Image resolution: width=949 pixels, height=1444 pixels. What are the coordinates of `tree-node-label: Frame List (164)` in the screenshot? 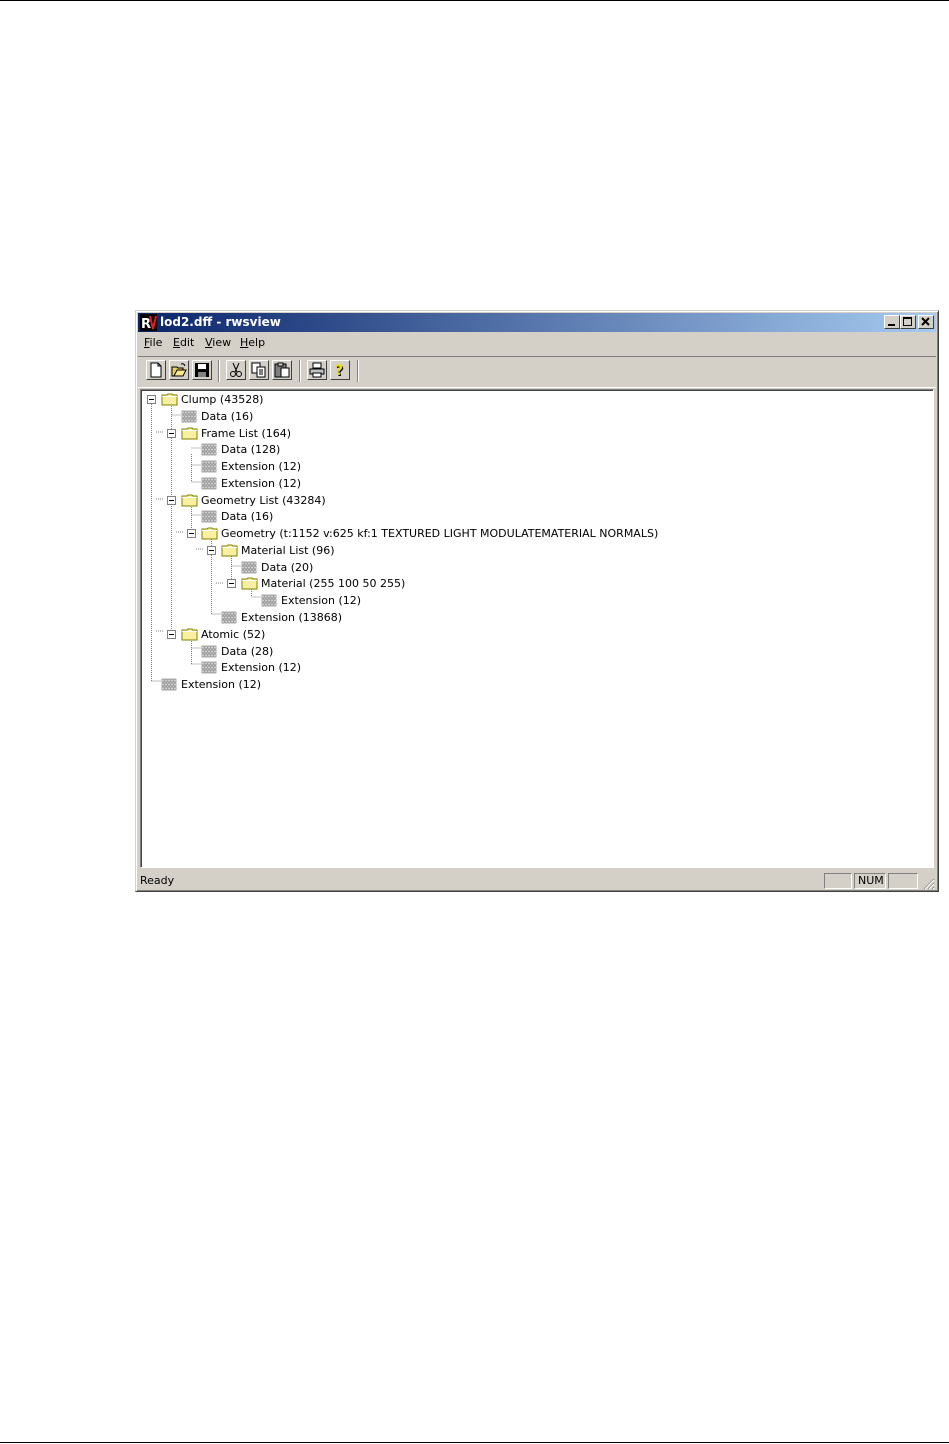 It's located at (246, 433).